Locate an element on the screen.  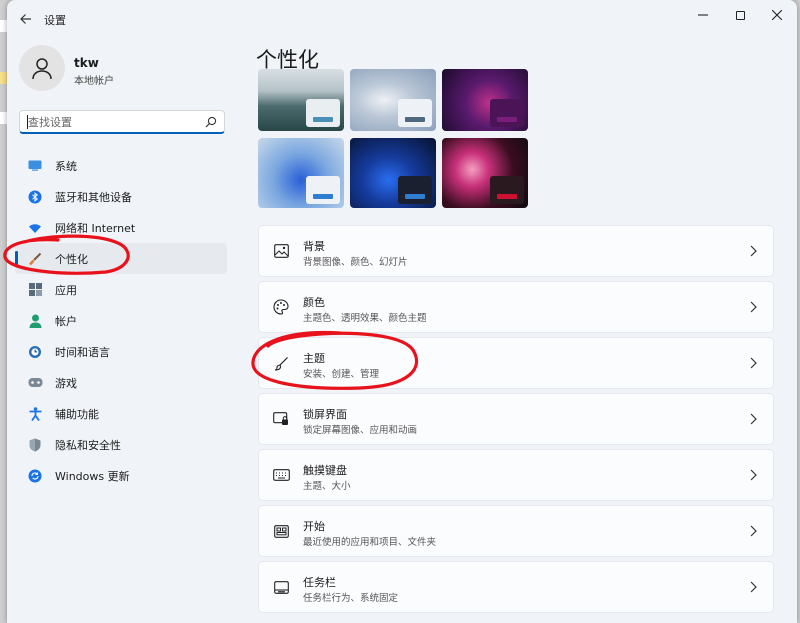
search-box is located at coordinates (122, 122).